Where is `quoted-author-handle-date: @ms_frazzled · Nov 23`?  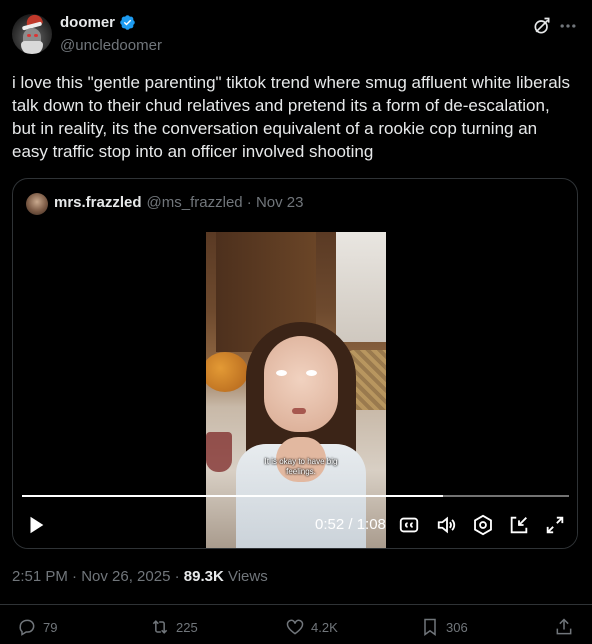
quoted-author-handle-date: @ms_frazzled · Nov 23 is located at coordinates (225, 202).